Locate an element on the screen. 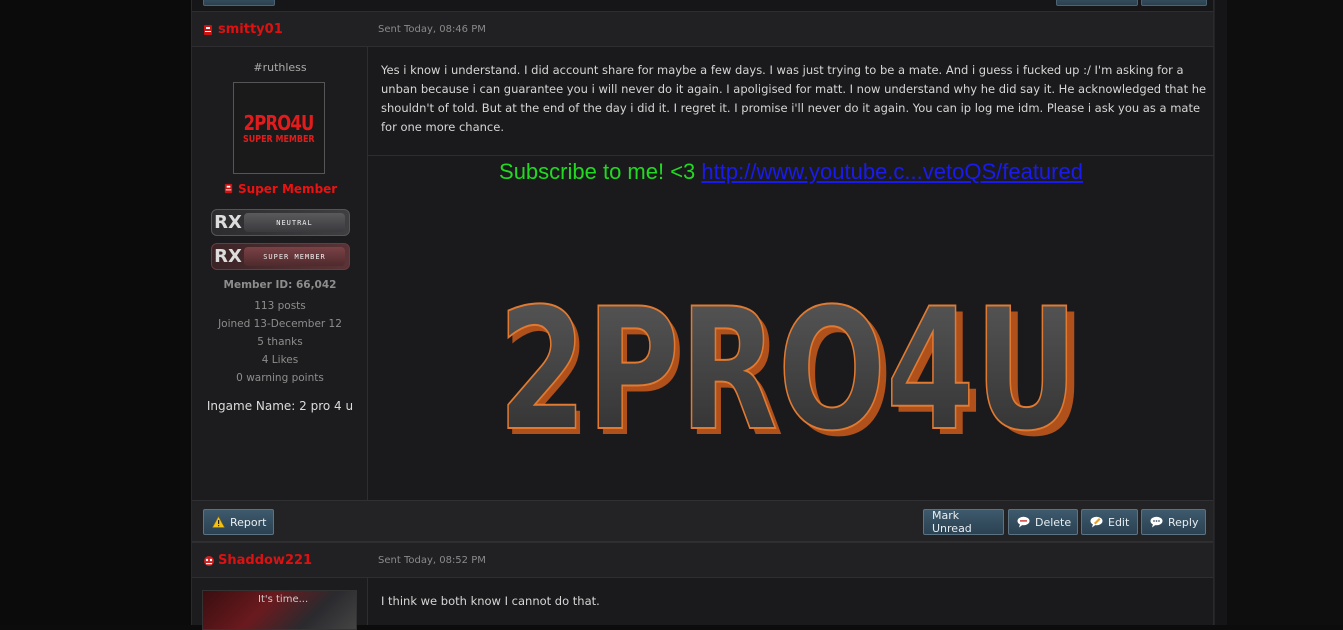 The height and width of the screenshot is (630, 1343). post-timestamp: Sent Today, 08:46 PM is located at coordinates (432, 29).